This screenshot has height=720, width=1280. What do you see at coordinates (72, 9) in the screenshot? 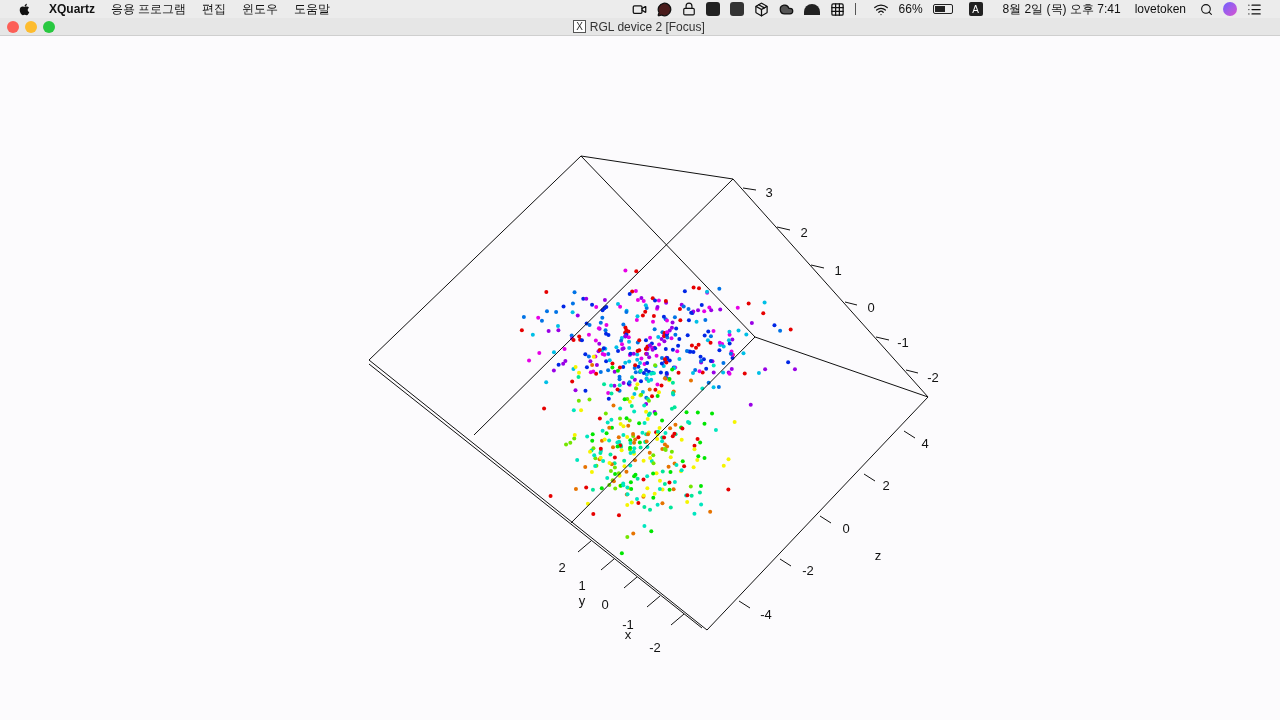
I see `app-menu: XQuartz` at bounding box center [72, 9].